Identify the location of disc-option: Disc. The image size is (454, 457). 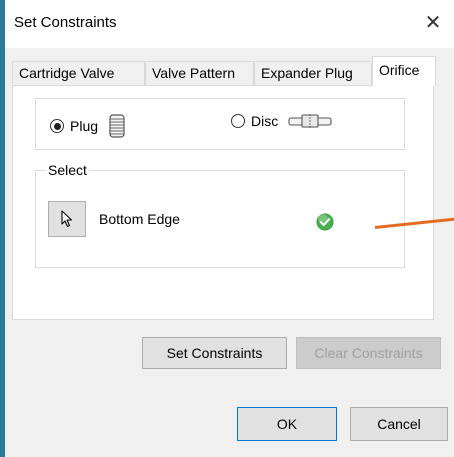
(281, 121).